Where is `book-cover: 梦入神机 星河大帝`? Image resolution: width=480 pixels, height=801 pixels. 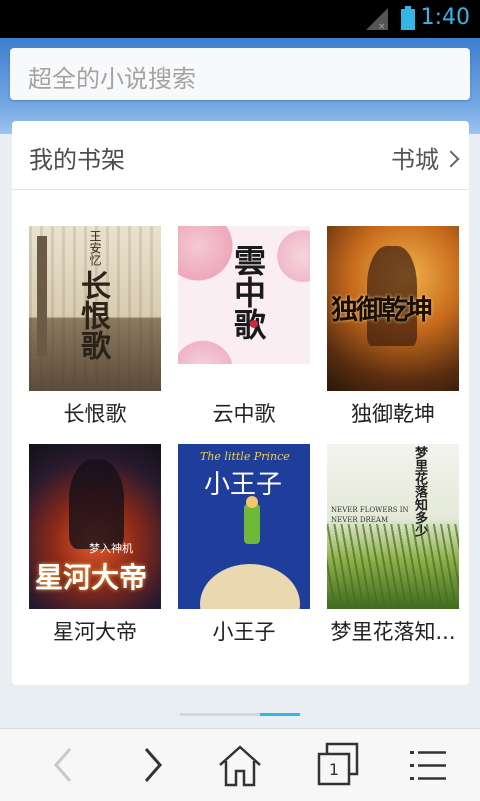
book-cover: 梦入神机 星河大帝 is located at coordinates (95, 526).